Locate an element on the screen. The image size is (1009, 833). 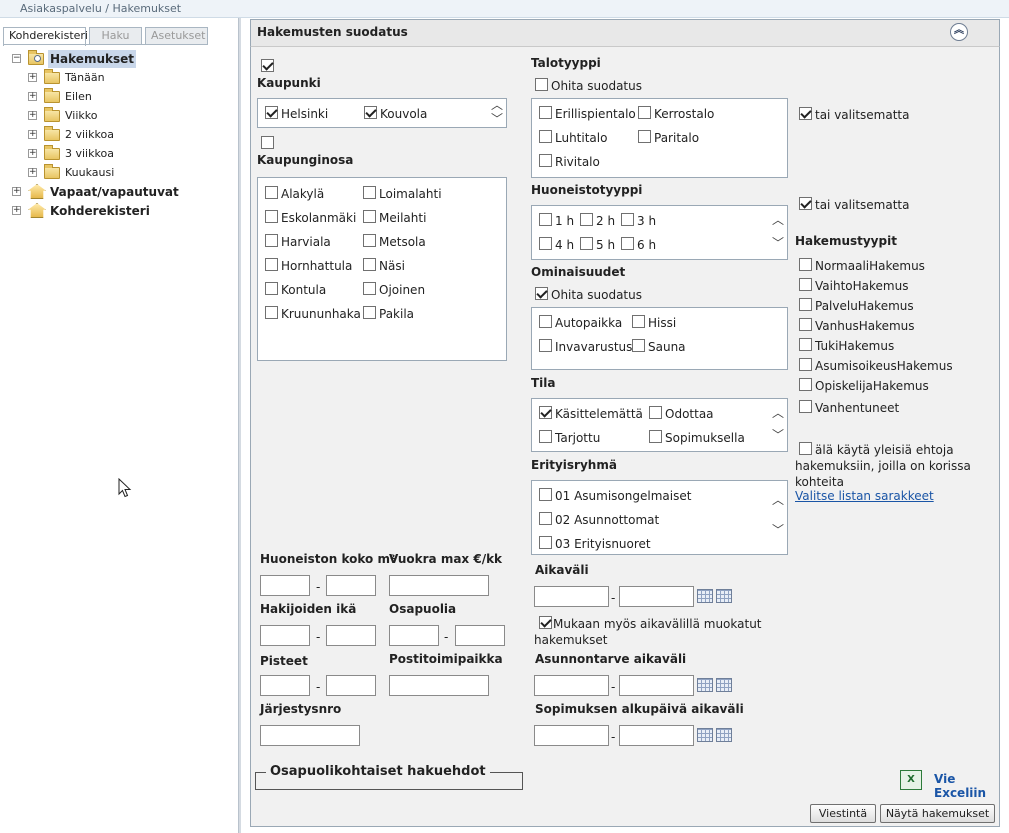
checkbox-2h is located at coordinates (586, 219).